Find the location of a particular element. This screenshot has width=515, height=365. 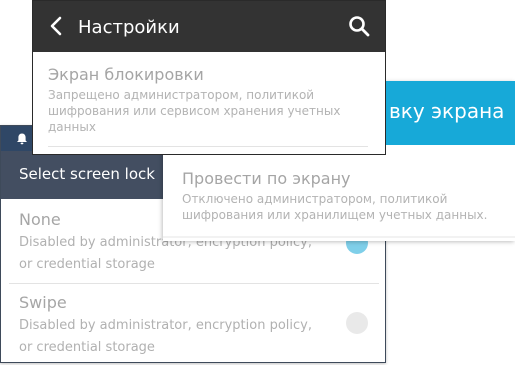

page-title: Настройки is located at coordinates (129, 27).